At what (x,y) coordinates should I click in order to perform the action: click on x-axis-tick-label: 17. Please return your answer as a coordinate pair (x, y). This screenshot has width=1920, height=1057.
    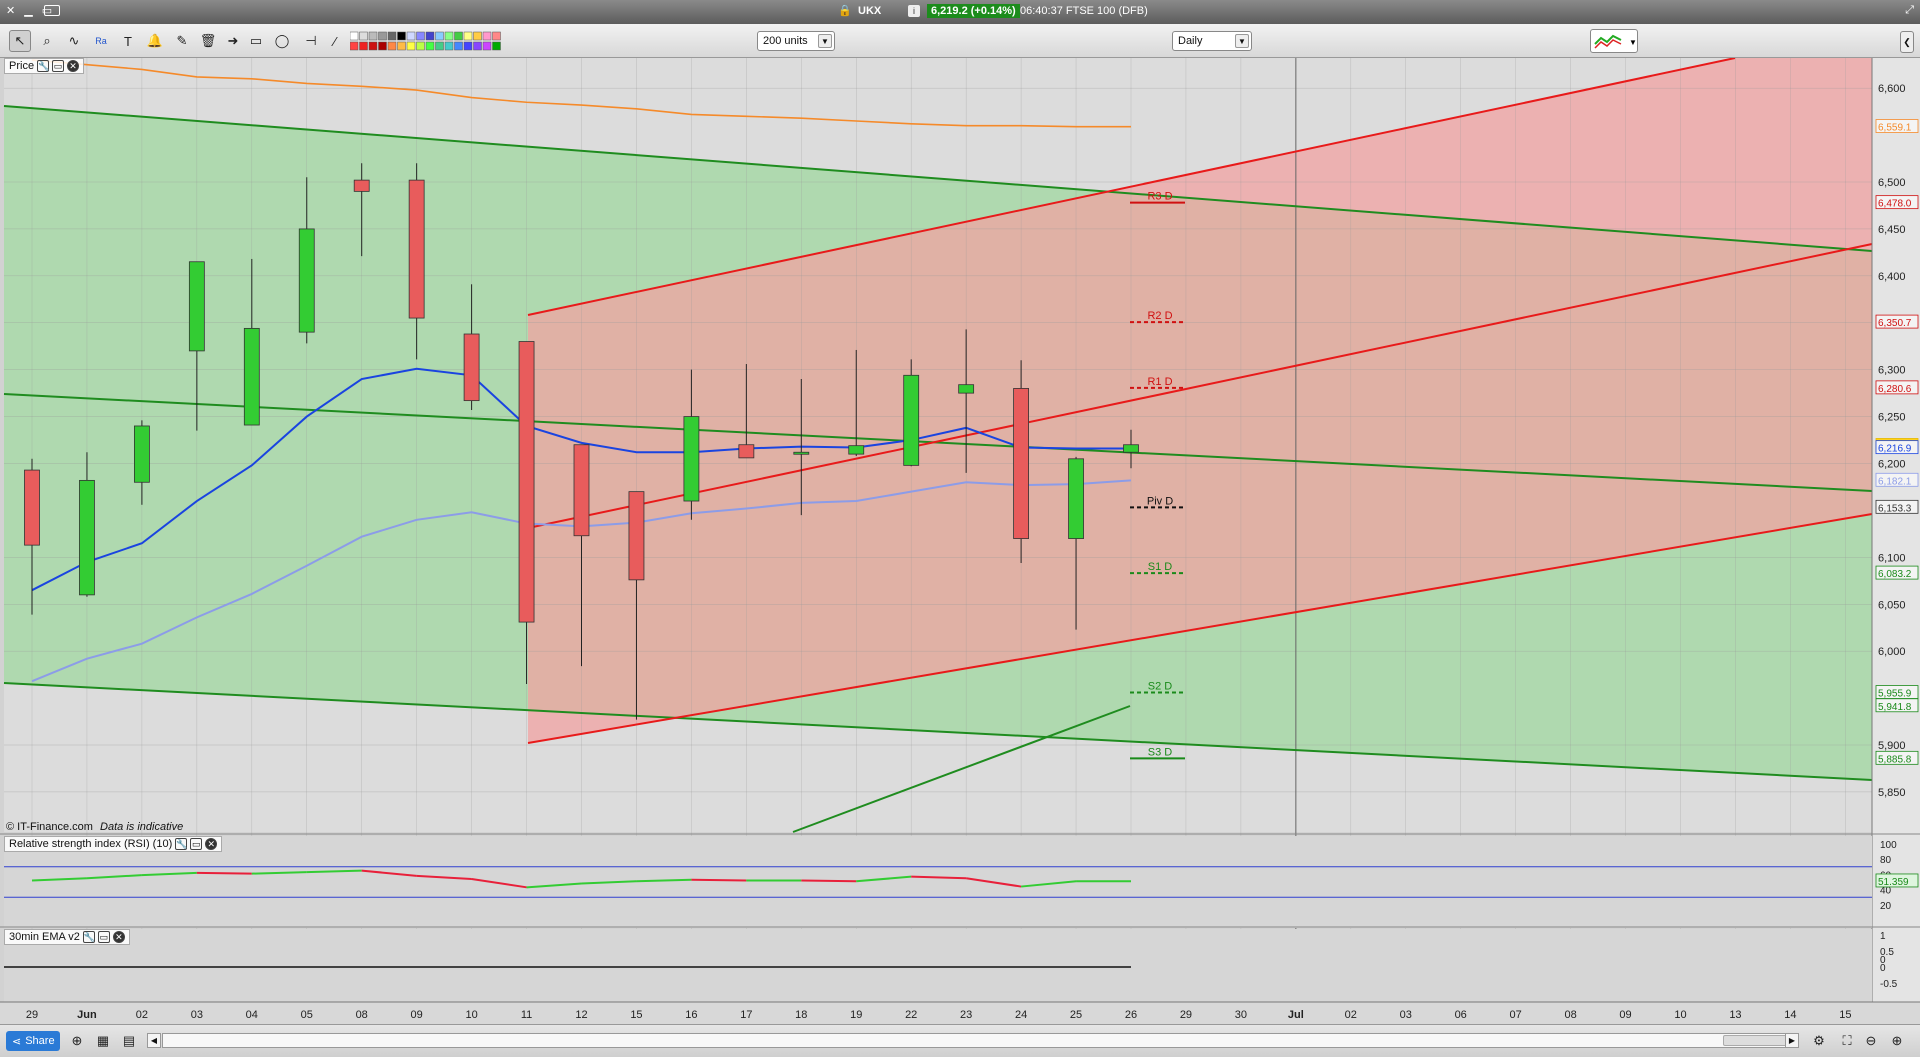
    Looking at the image, I should click on (746, 1015).